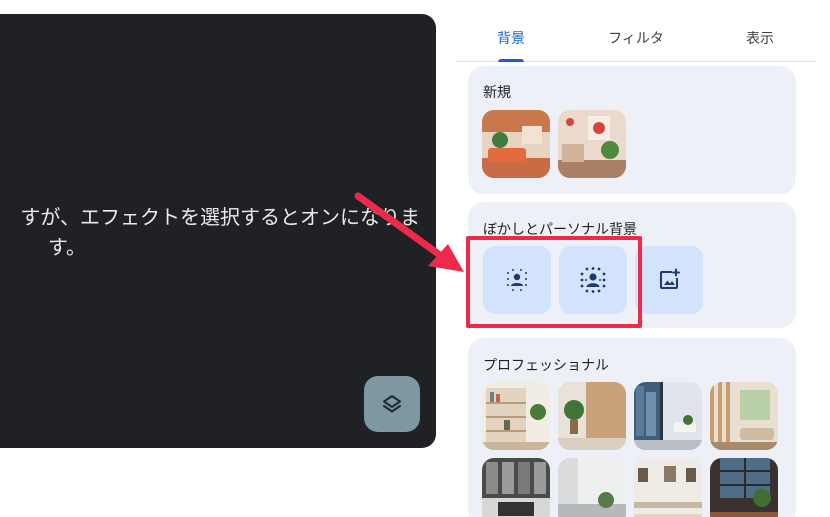  What do you see at coordinates (511, 60) in the screenshot?
I see `active-tab-indicator` at bounding box center [511, 60].